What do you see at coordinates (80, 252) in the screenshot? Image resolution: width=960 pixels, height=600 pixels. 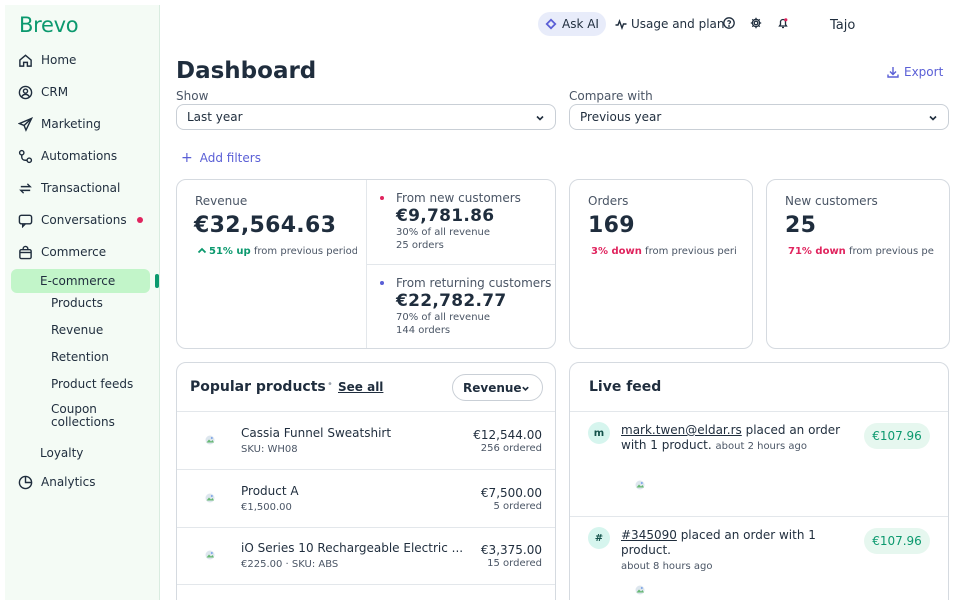 I see `sidebar-item-commerce: Commerce` at bounding box center [80, 252].